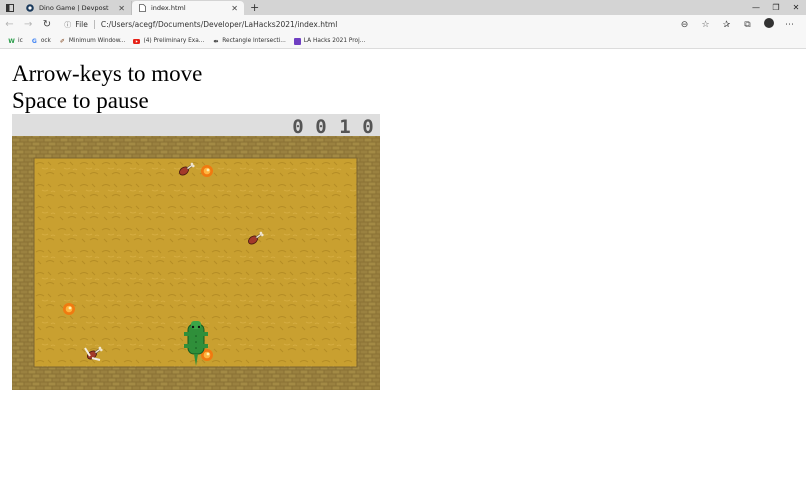  I want to click on tab-title: Dino Game | Devpost, so click(74, 8).